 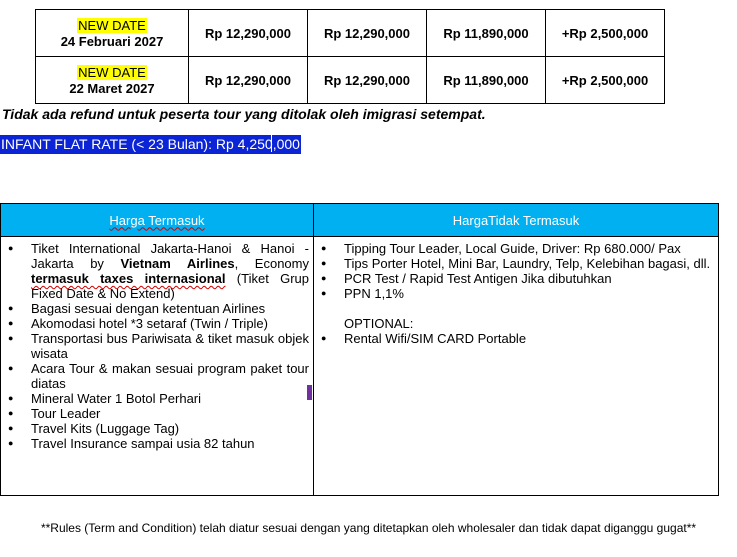 I want to click on optional-list: Rental Wifi/SIM CARD Portable, so click(x=516, y=338).